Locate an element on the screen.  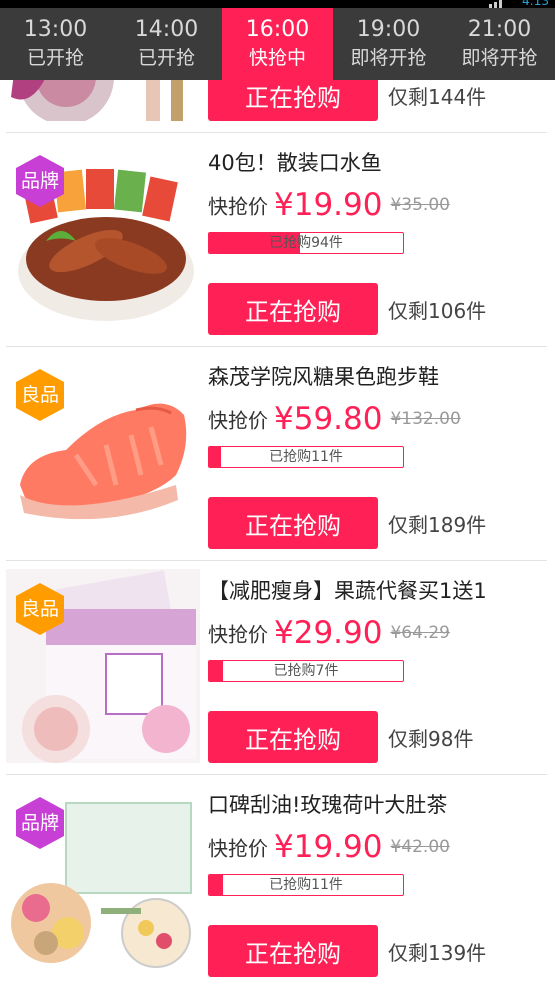
price-line: 快抢价 ¥29.90 ¥64.29 is located at coordinates (329, 633).